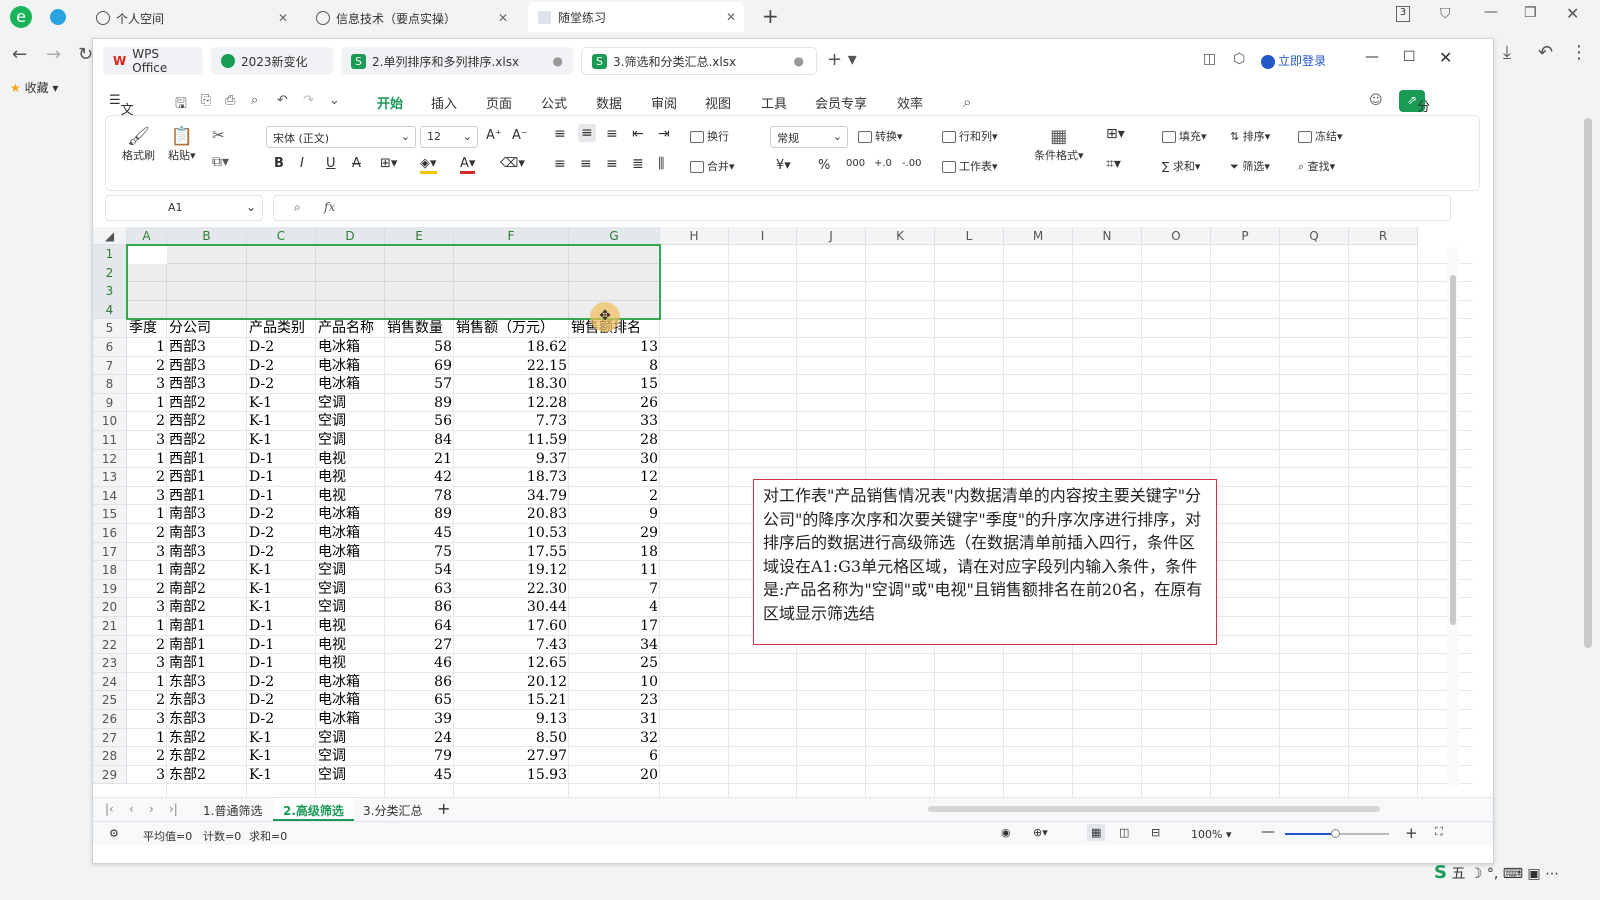  I want to click on cell: 20, so click(614, 775).